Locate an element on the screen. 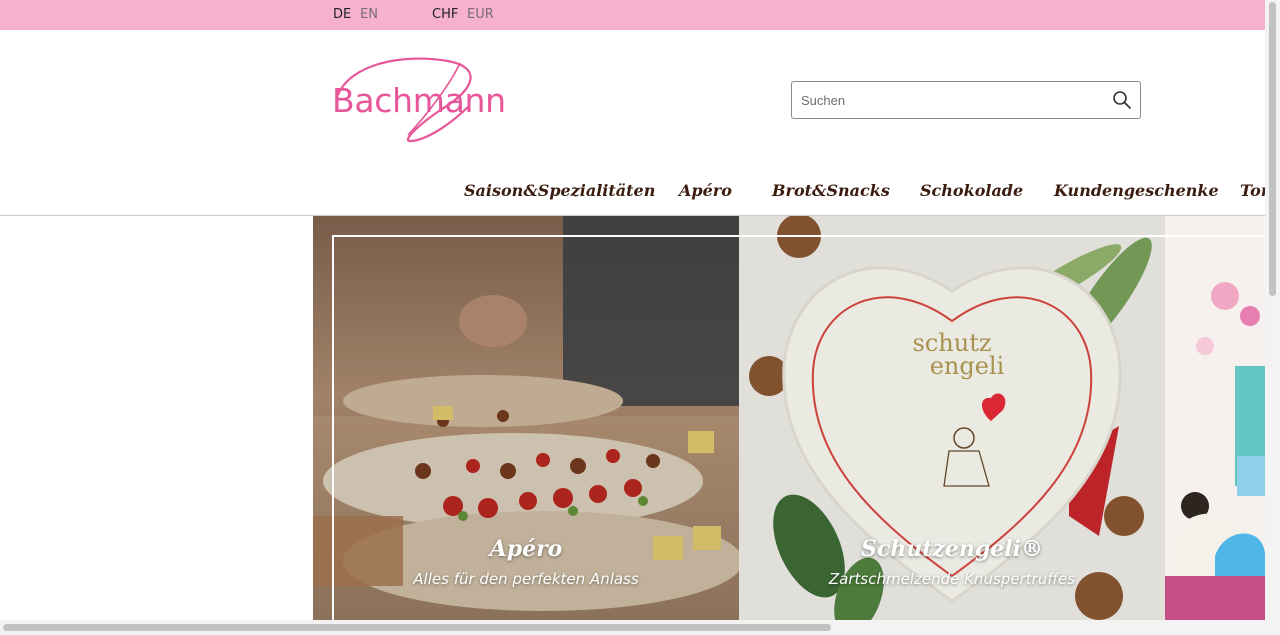 The image size is (1280, 635). logo-text: Bachmann is located at coordinates (419, 100).